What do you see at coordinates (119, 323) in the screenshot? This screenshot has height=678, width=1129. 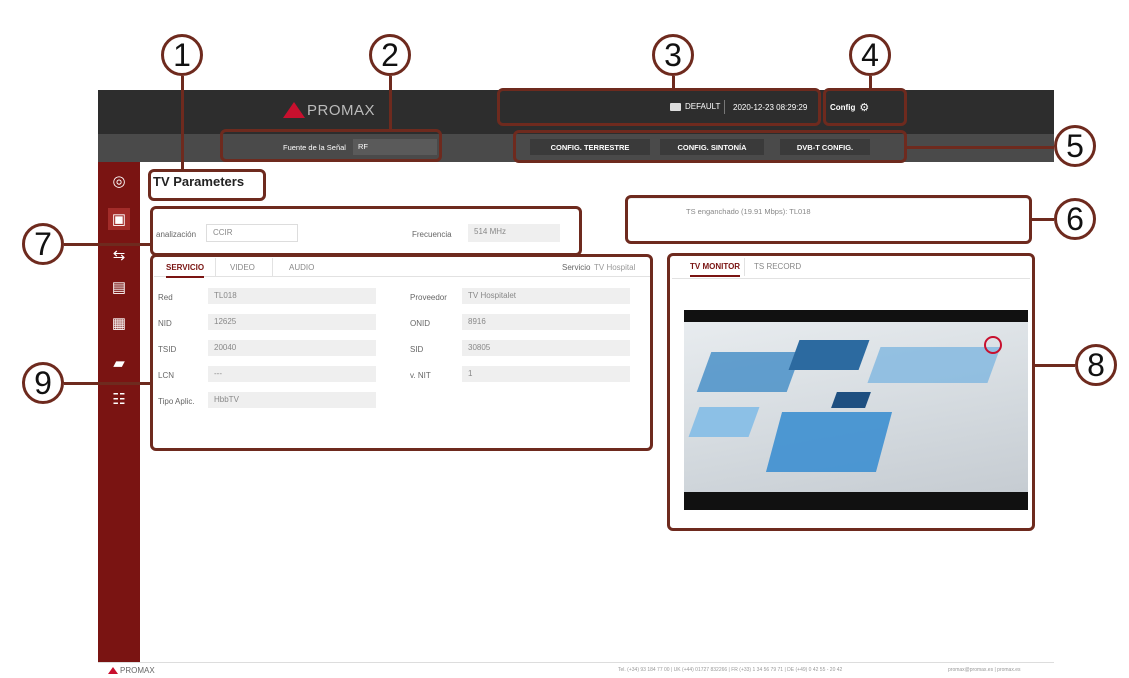 I see `schedule-icon: ▦` at bounding box center [119, 323].